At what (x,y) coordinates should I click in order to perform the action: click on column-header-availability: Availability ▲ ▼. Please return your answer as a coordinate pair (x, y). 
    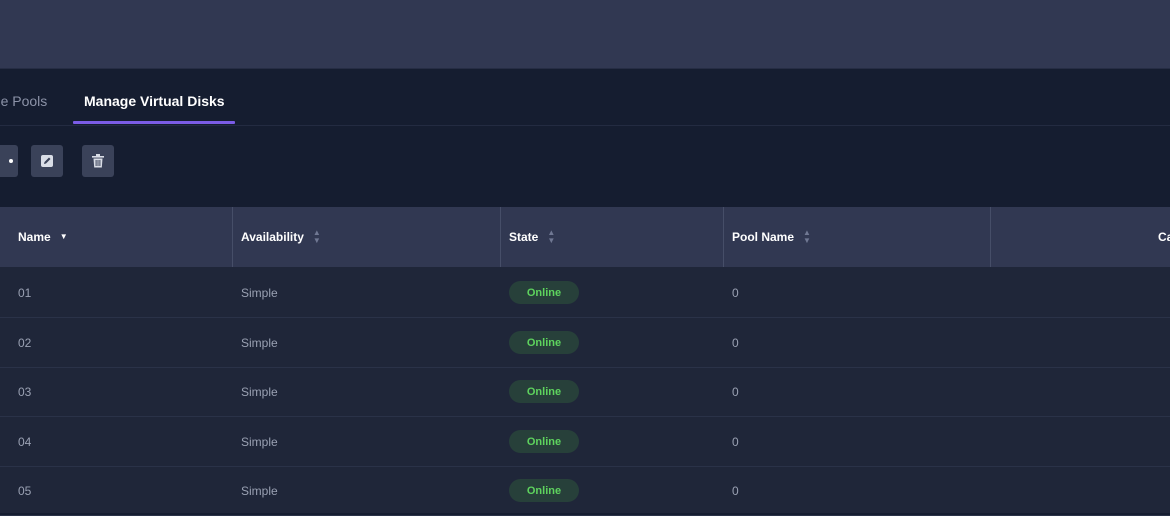
    Looking at the image, I should click on (281, 237).